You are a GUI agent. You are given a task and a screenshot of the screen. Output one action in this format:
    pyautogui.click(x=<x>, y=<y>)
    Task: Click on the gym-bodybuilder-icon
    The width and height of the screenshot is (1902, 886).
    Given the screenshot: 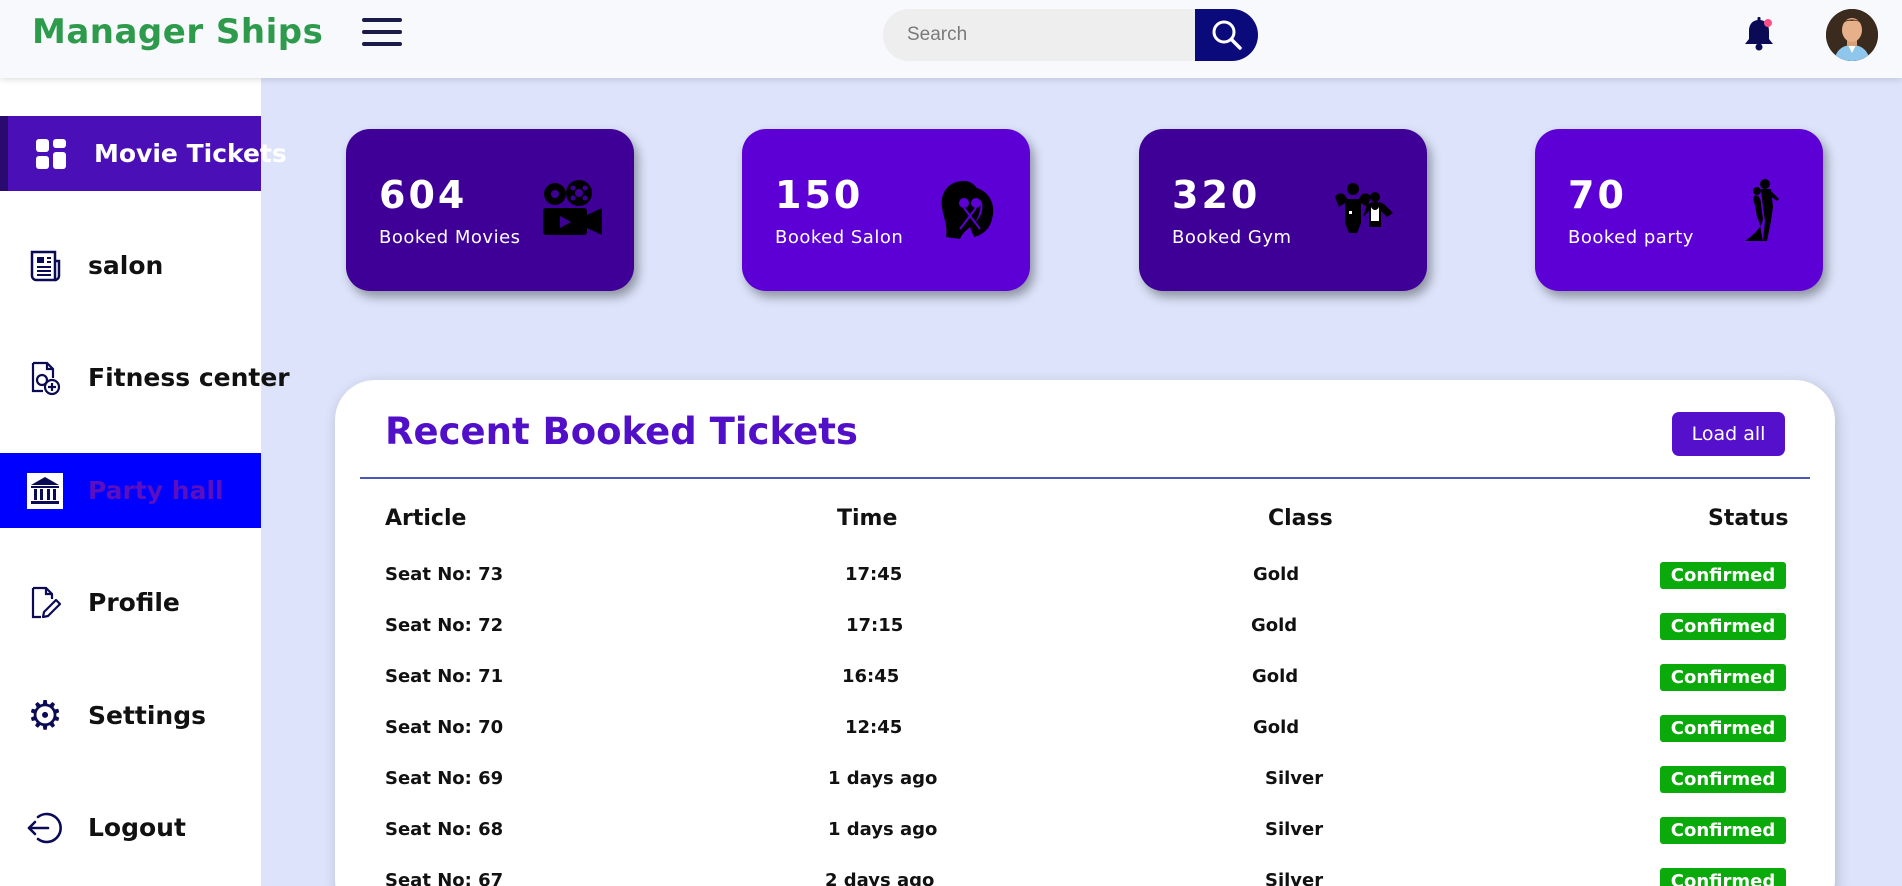 What is the action you would take?
    pyautogui.click(x=1364, y=208)
    